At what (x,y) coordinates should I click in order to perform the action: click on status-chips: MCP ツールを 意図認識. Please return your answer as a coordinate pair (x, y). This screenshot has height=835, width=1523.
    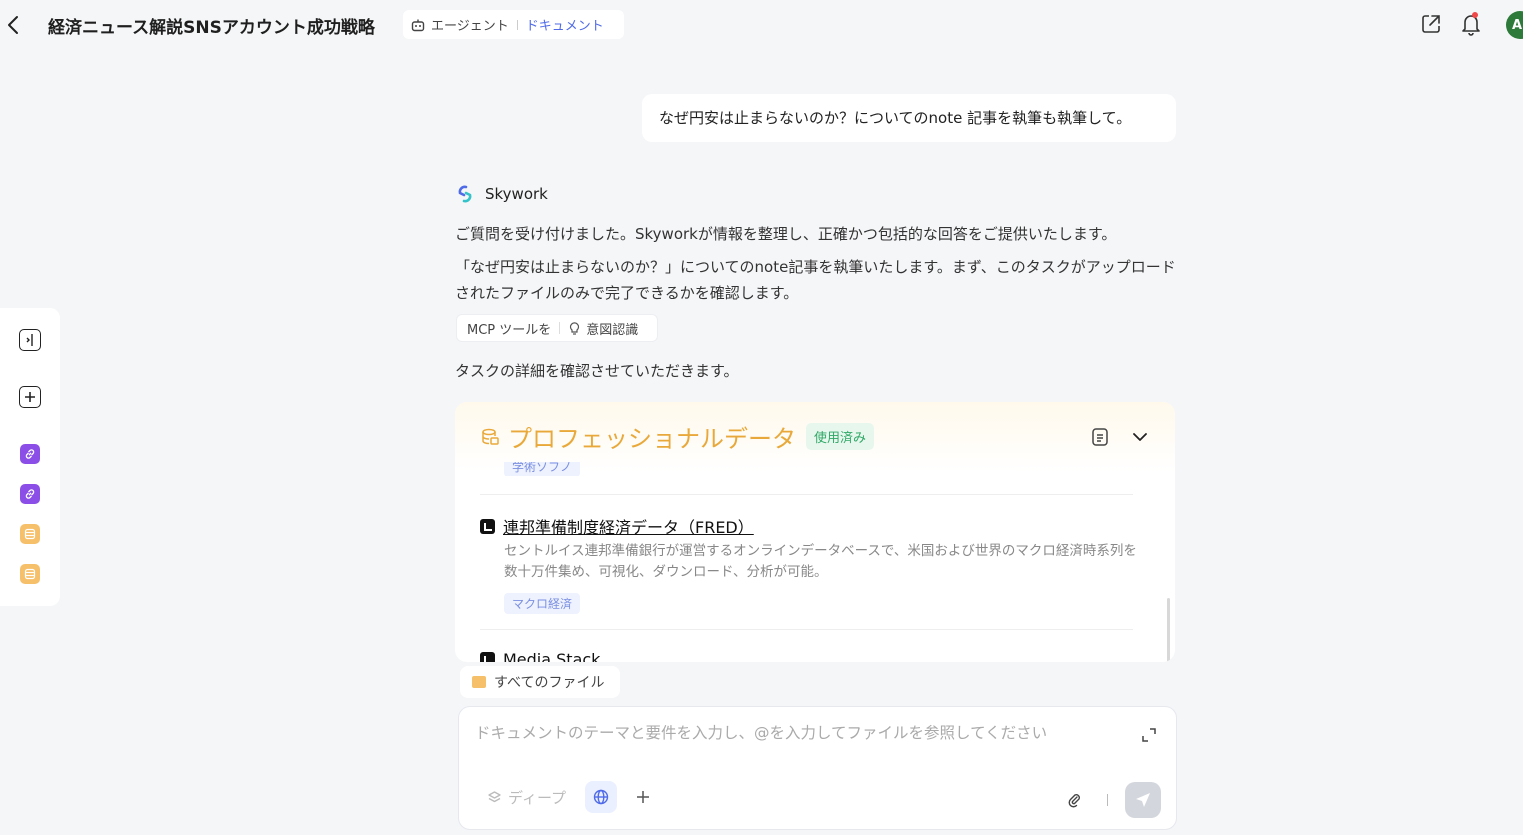
    Looking at the image, I should click on (557, 328).